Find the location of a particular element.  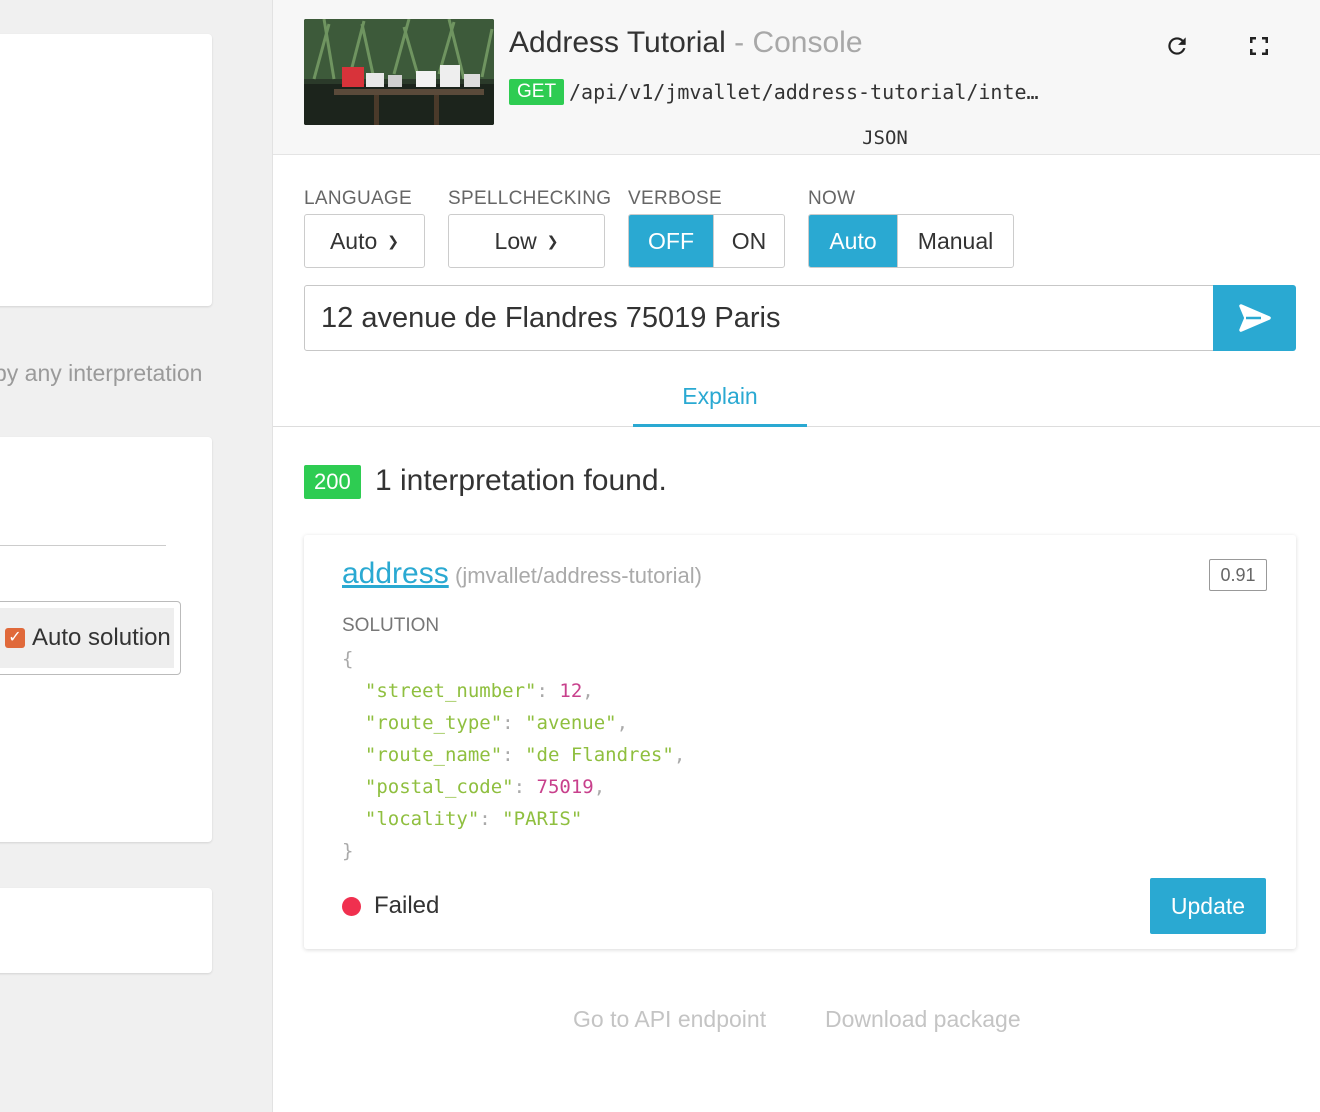

refresh-button is located at coordinates (1177, 46).